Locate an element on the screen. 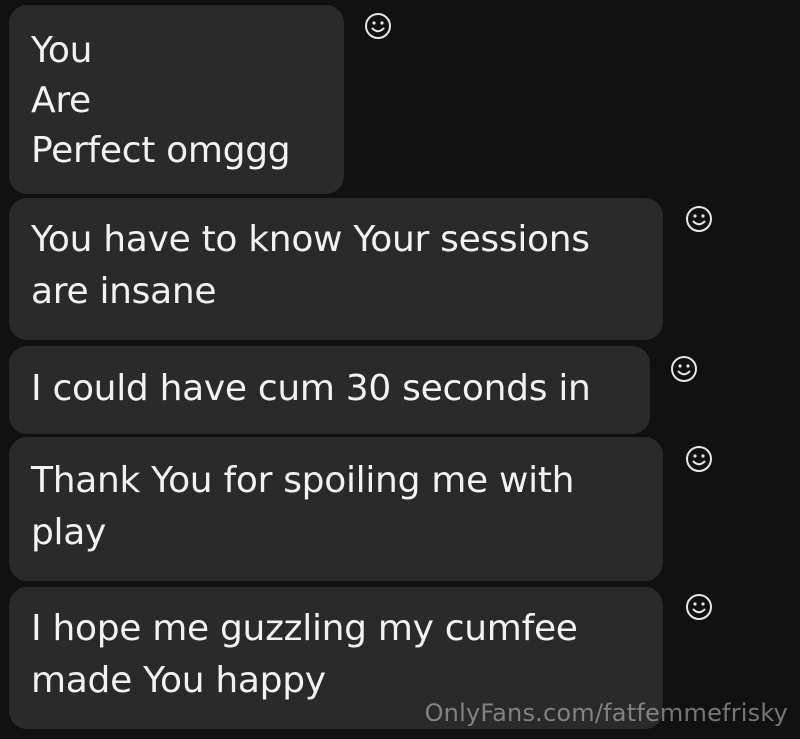 Image resolution: width=800 pixels, height=739 pixels. message-bubble: I could have cum 30 seconds in is located at coordinates (329, 390).